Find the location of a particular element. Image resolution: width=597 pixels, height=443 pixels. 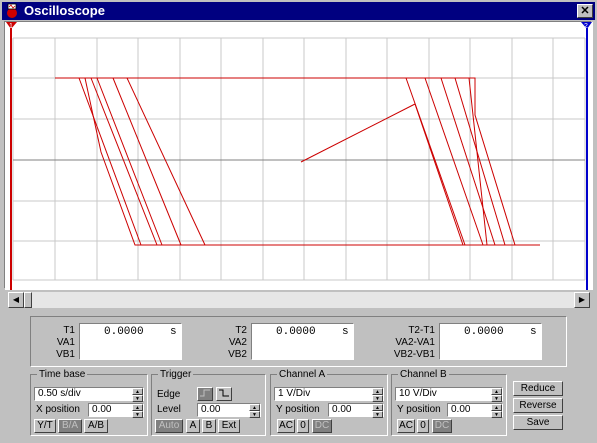

x-position-spinner: 0.00 ▲ ▼ is located at coordinates (116, 410).